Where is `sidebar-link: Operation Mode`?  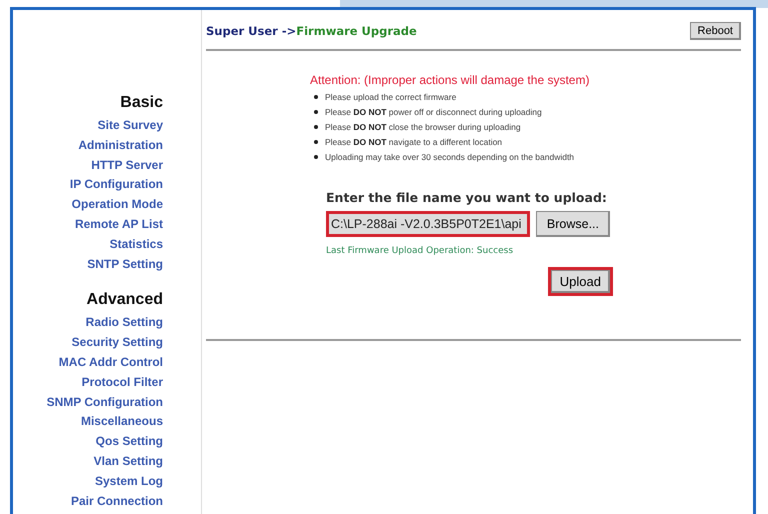
sidebar-link: Operation Mode is located at coordinates (117, 205).